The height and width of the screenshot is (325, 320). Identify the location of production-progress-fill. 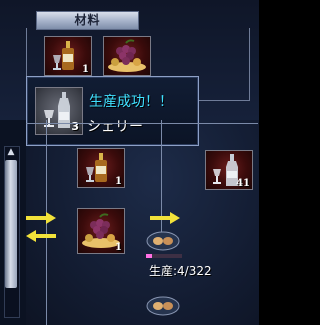
(149, 256).